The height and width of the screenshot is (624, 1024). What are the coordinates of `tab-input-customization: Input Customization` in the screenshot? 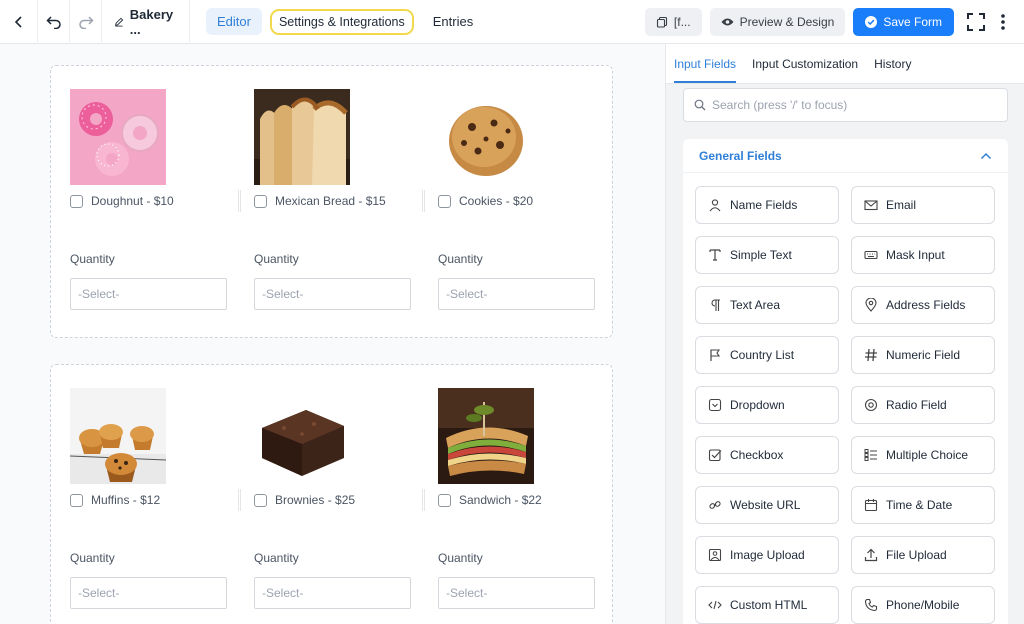 It's located at (805, 70).